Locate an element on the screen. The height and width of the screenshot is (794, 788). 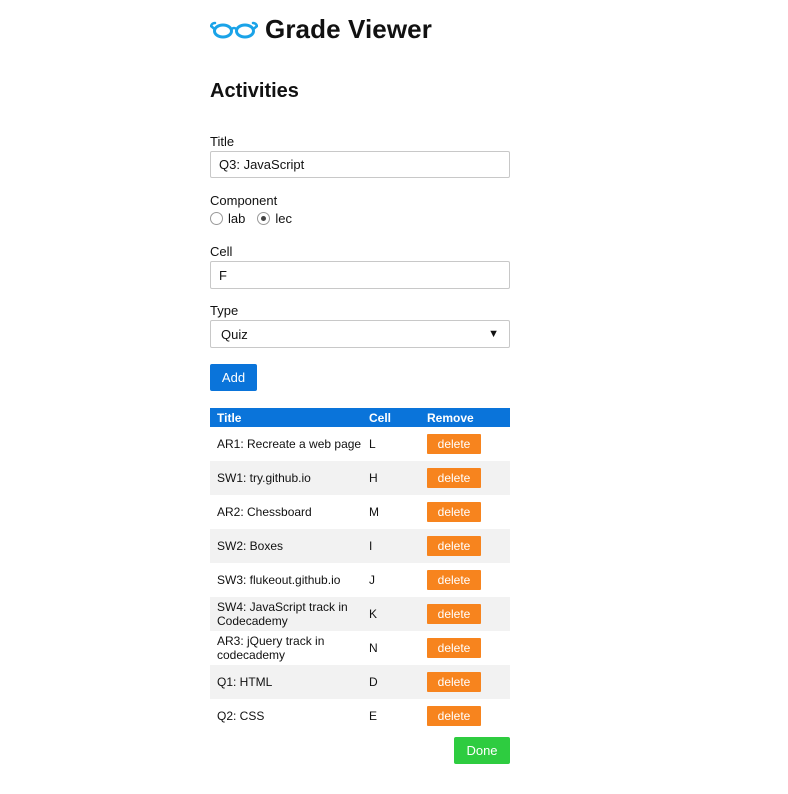
done-button: Done is located at coordinates (482, 750).